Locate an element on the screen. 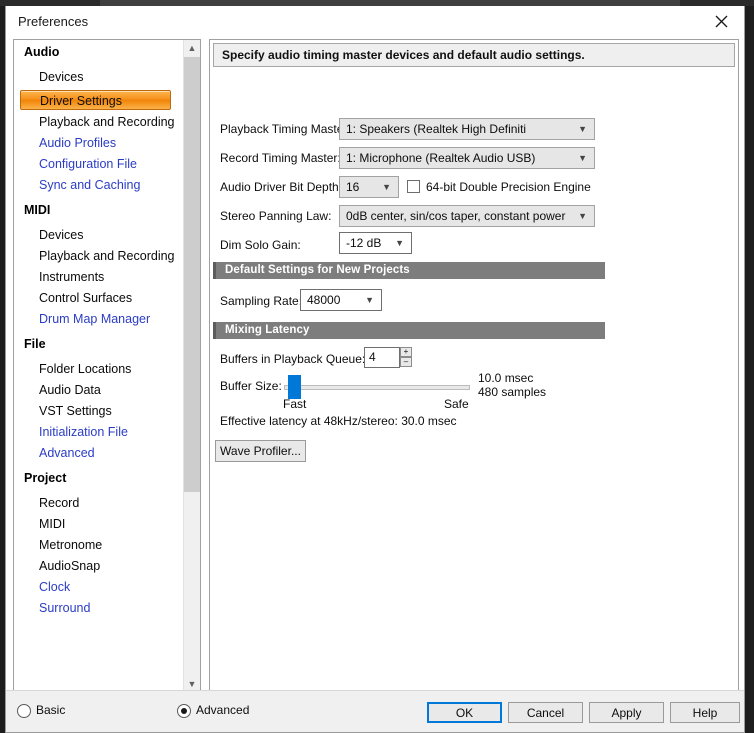 This screenshot has width=754, height=733. stepper-down-button: – is located at coordinates (406, 362).